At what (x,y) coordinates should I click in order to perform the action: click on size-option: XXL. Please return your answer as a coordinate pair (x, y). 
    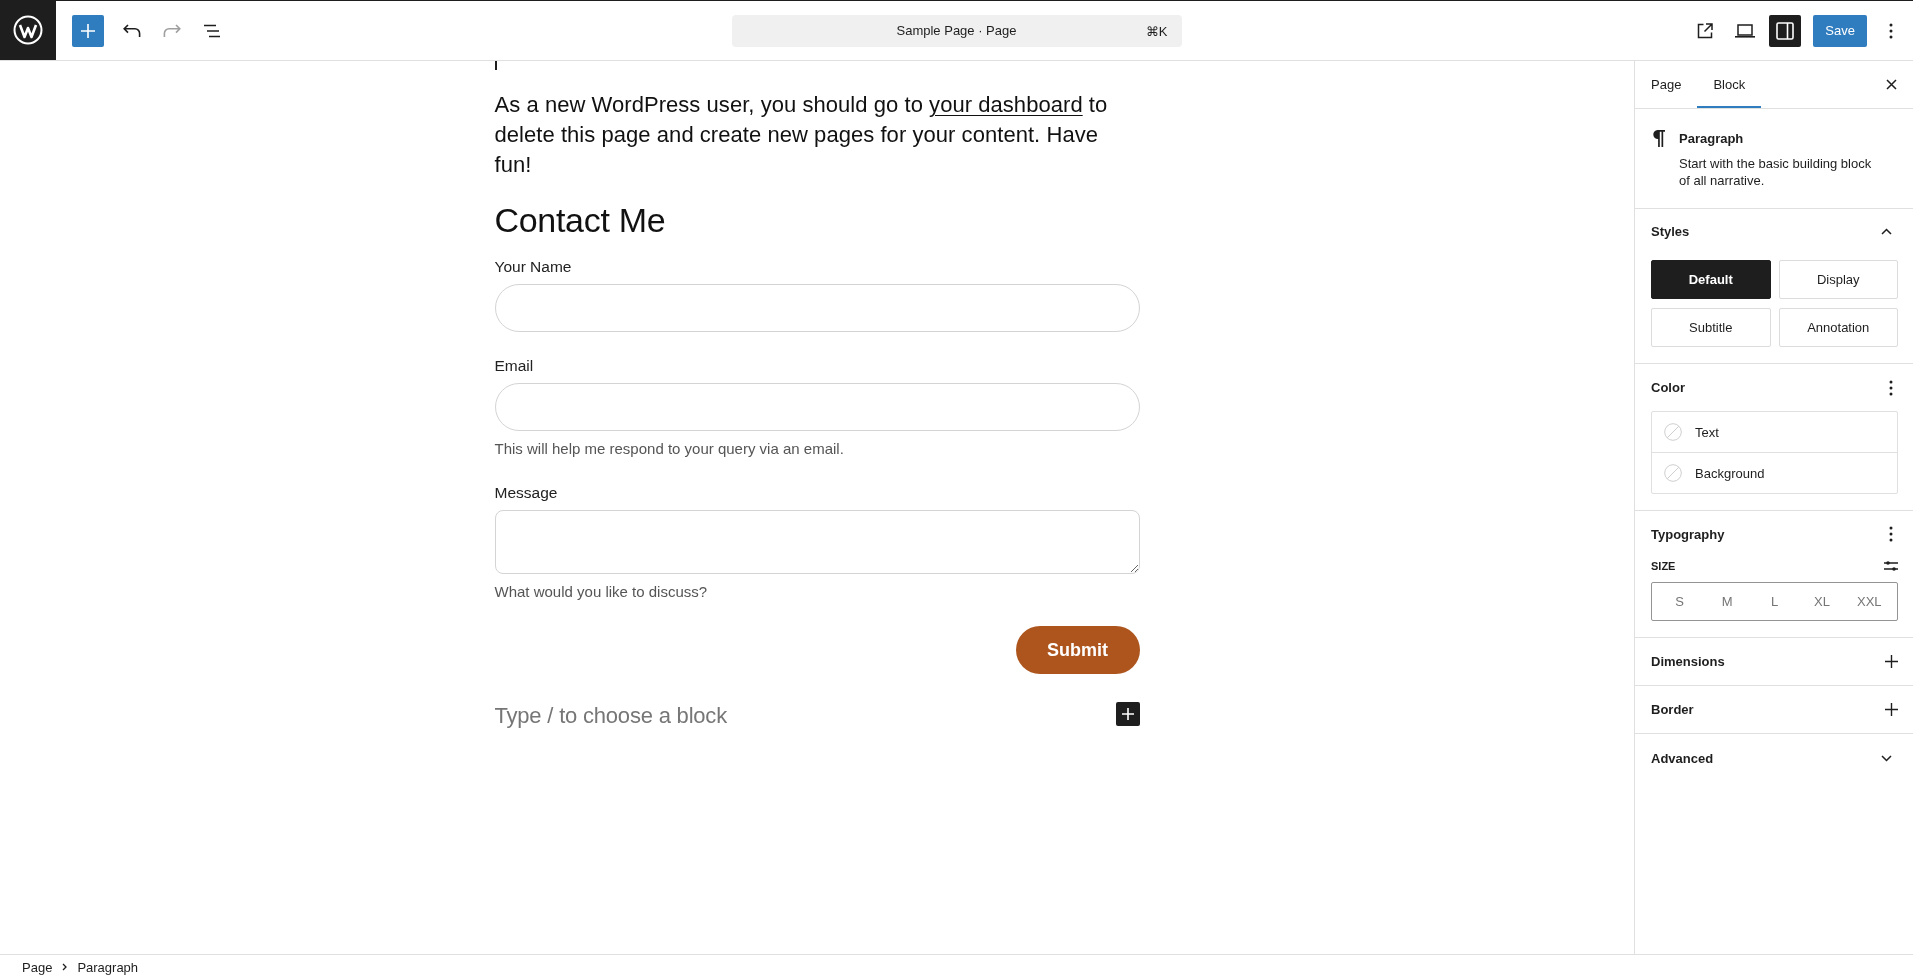
    Looking at the image, I should click on (1869, 601).